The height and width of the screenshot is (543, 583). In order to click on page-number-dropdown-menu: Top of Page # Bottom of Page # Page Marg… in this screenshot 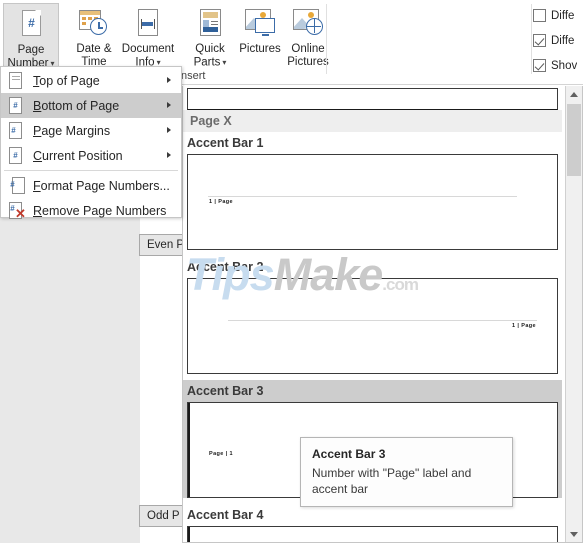, I will do `click(91, 143)`.